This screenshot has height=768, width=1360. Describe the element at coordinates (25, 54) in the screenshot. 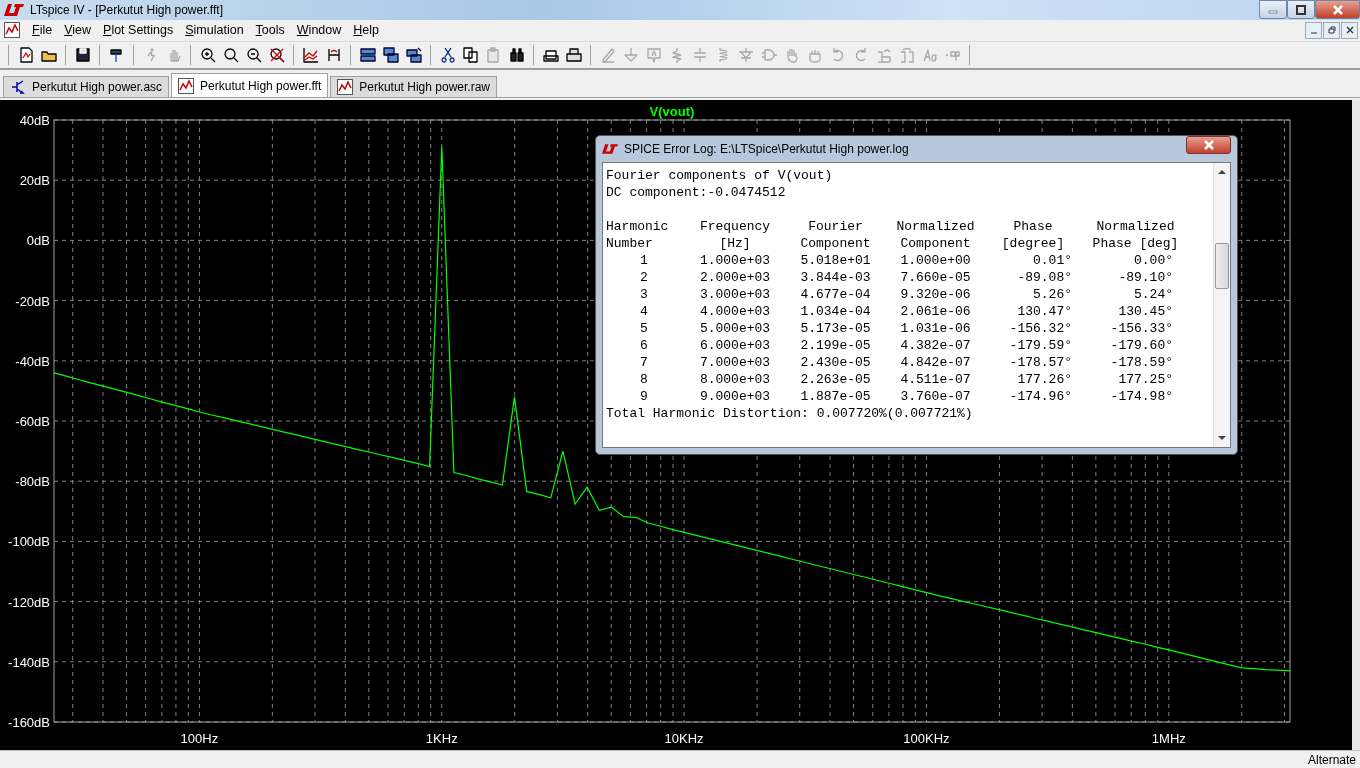

I see `new-document-icon` at that location.